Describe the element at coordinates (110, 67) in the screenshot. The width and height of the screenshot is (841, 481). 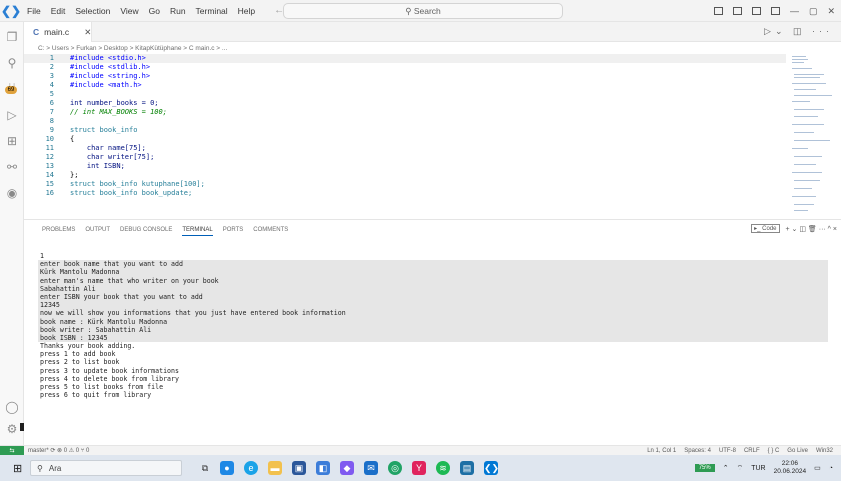
I see `code-text: #include <stdlib.h>` at that location.